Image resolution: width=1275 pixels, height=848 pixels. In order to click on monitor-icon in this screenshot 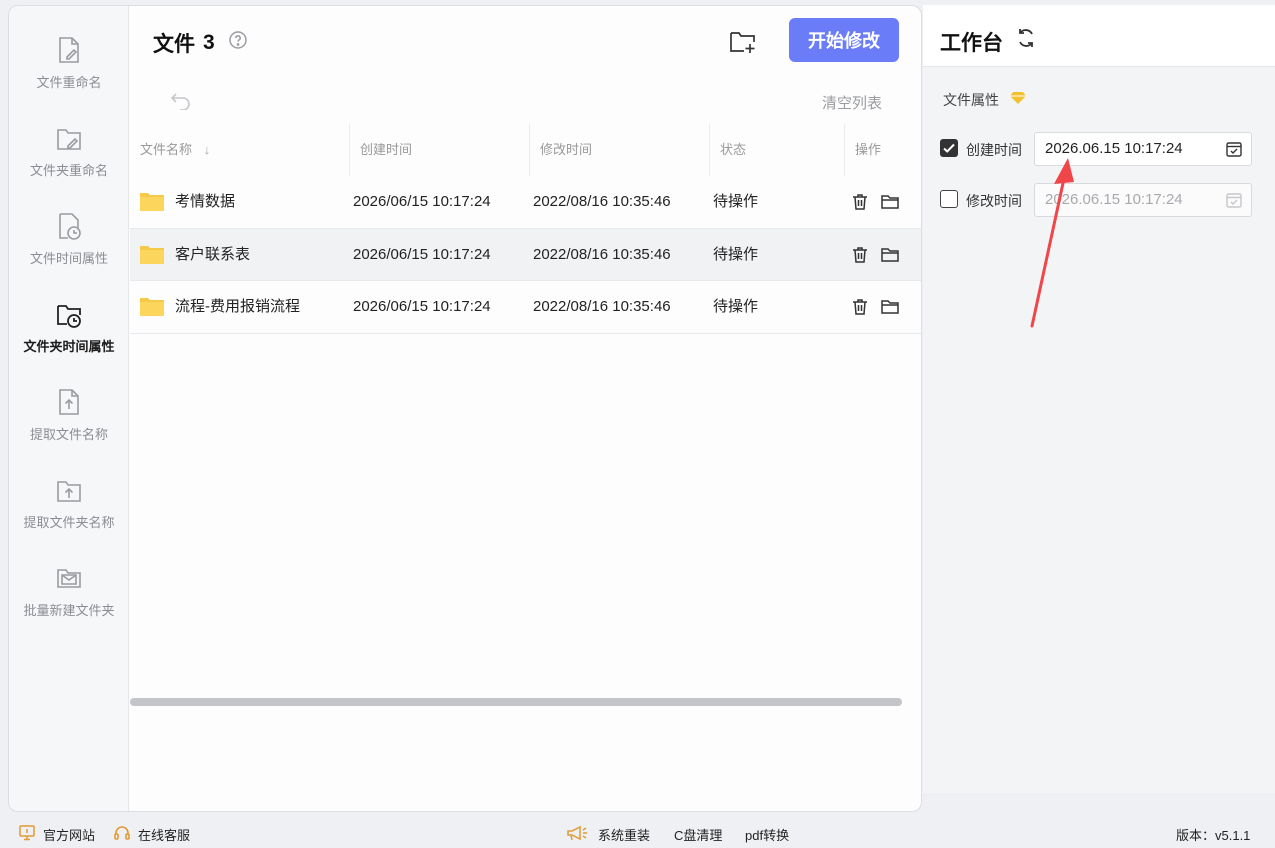, I will do `click(27, 833)`.